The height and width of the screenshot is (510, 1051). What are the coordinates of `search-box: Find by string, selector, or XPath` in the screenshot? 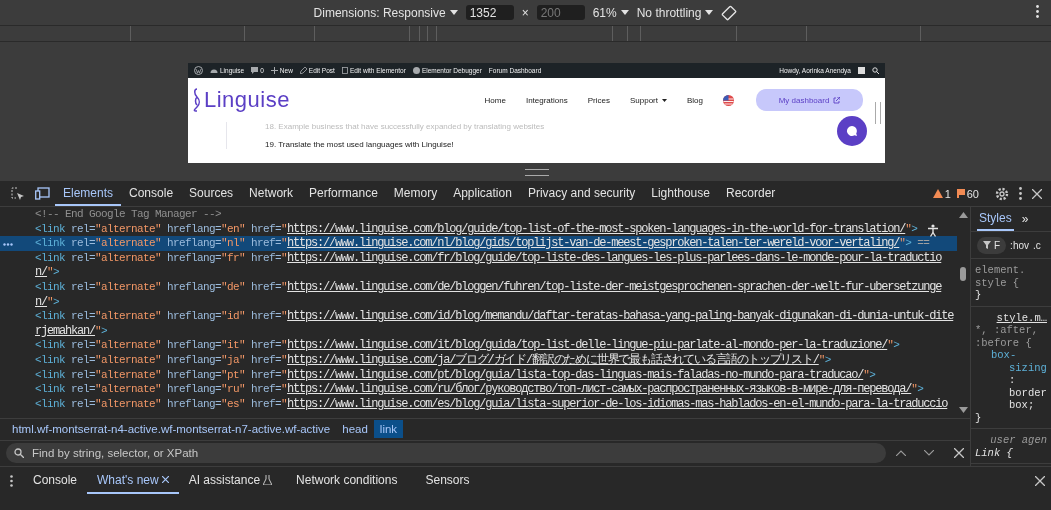 It's located at (446, 453).